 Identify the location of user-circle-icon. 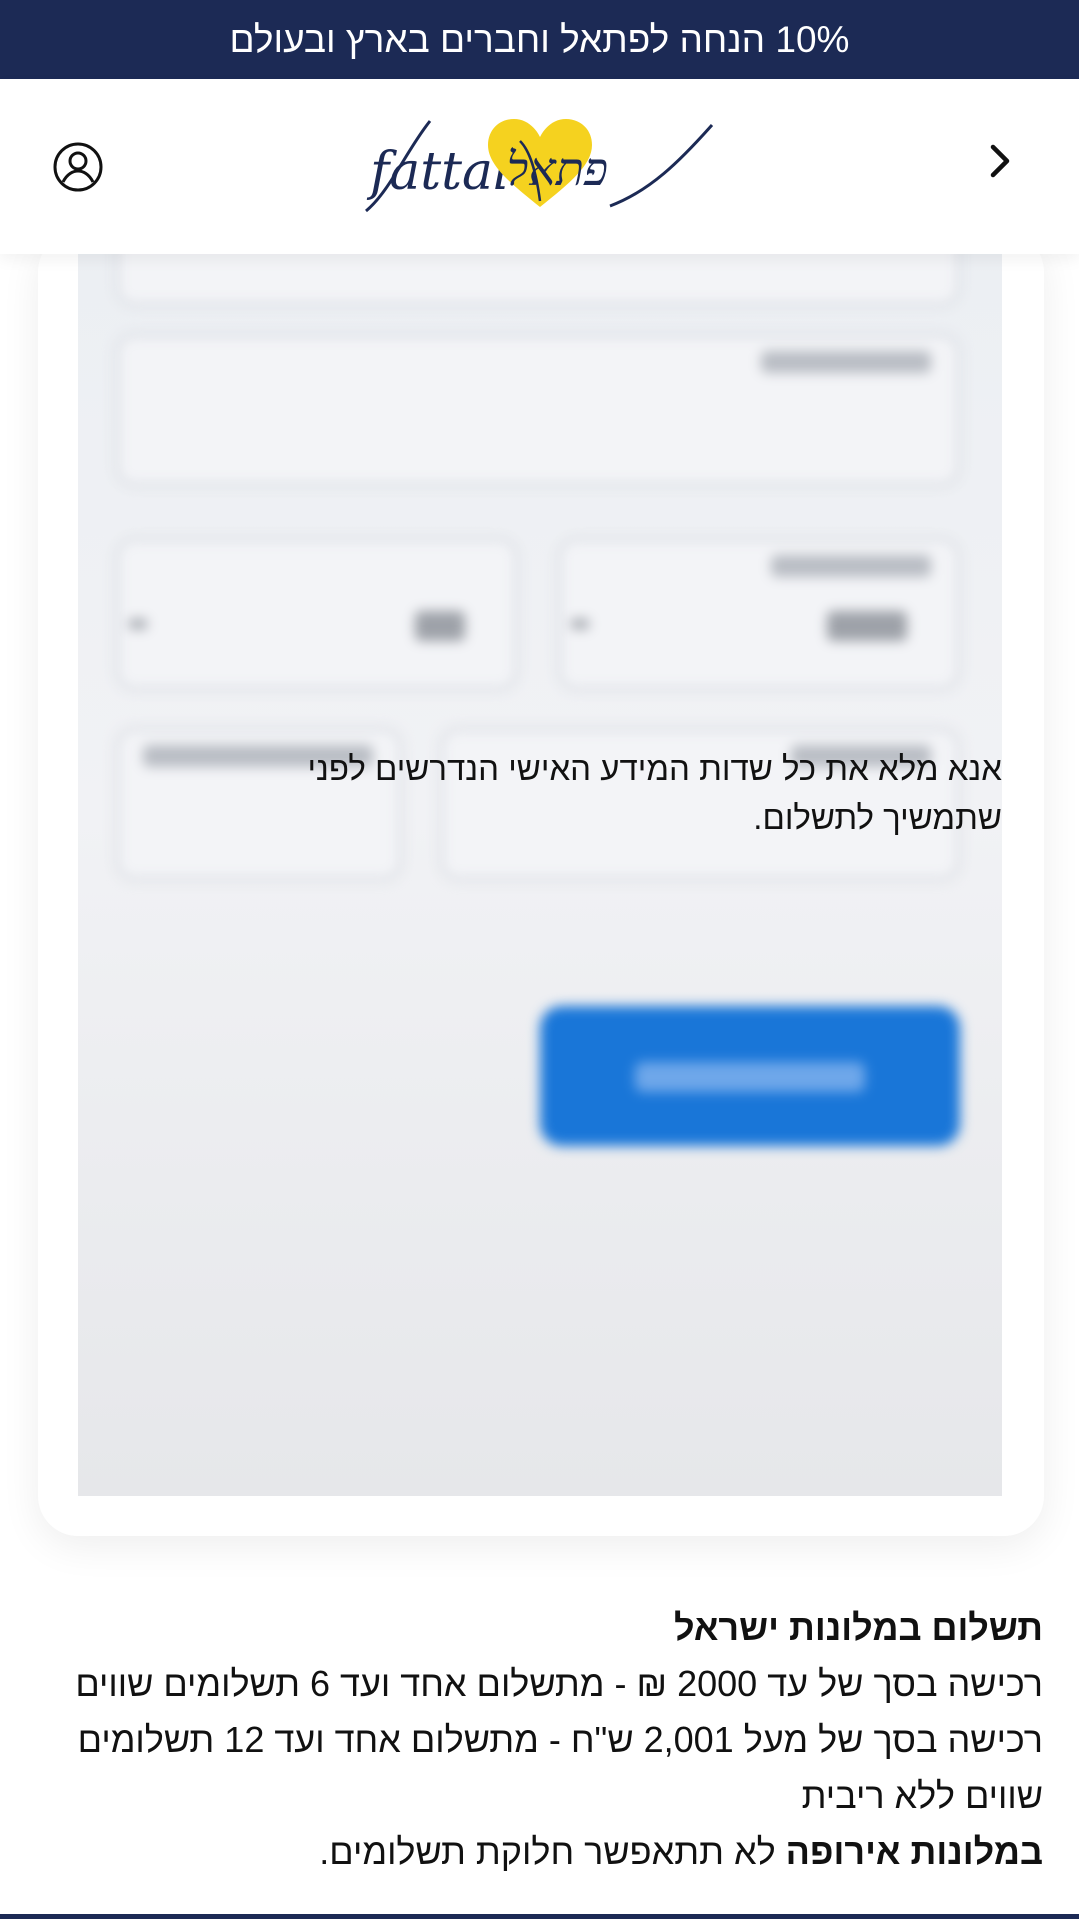
(78, 169).